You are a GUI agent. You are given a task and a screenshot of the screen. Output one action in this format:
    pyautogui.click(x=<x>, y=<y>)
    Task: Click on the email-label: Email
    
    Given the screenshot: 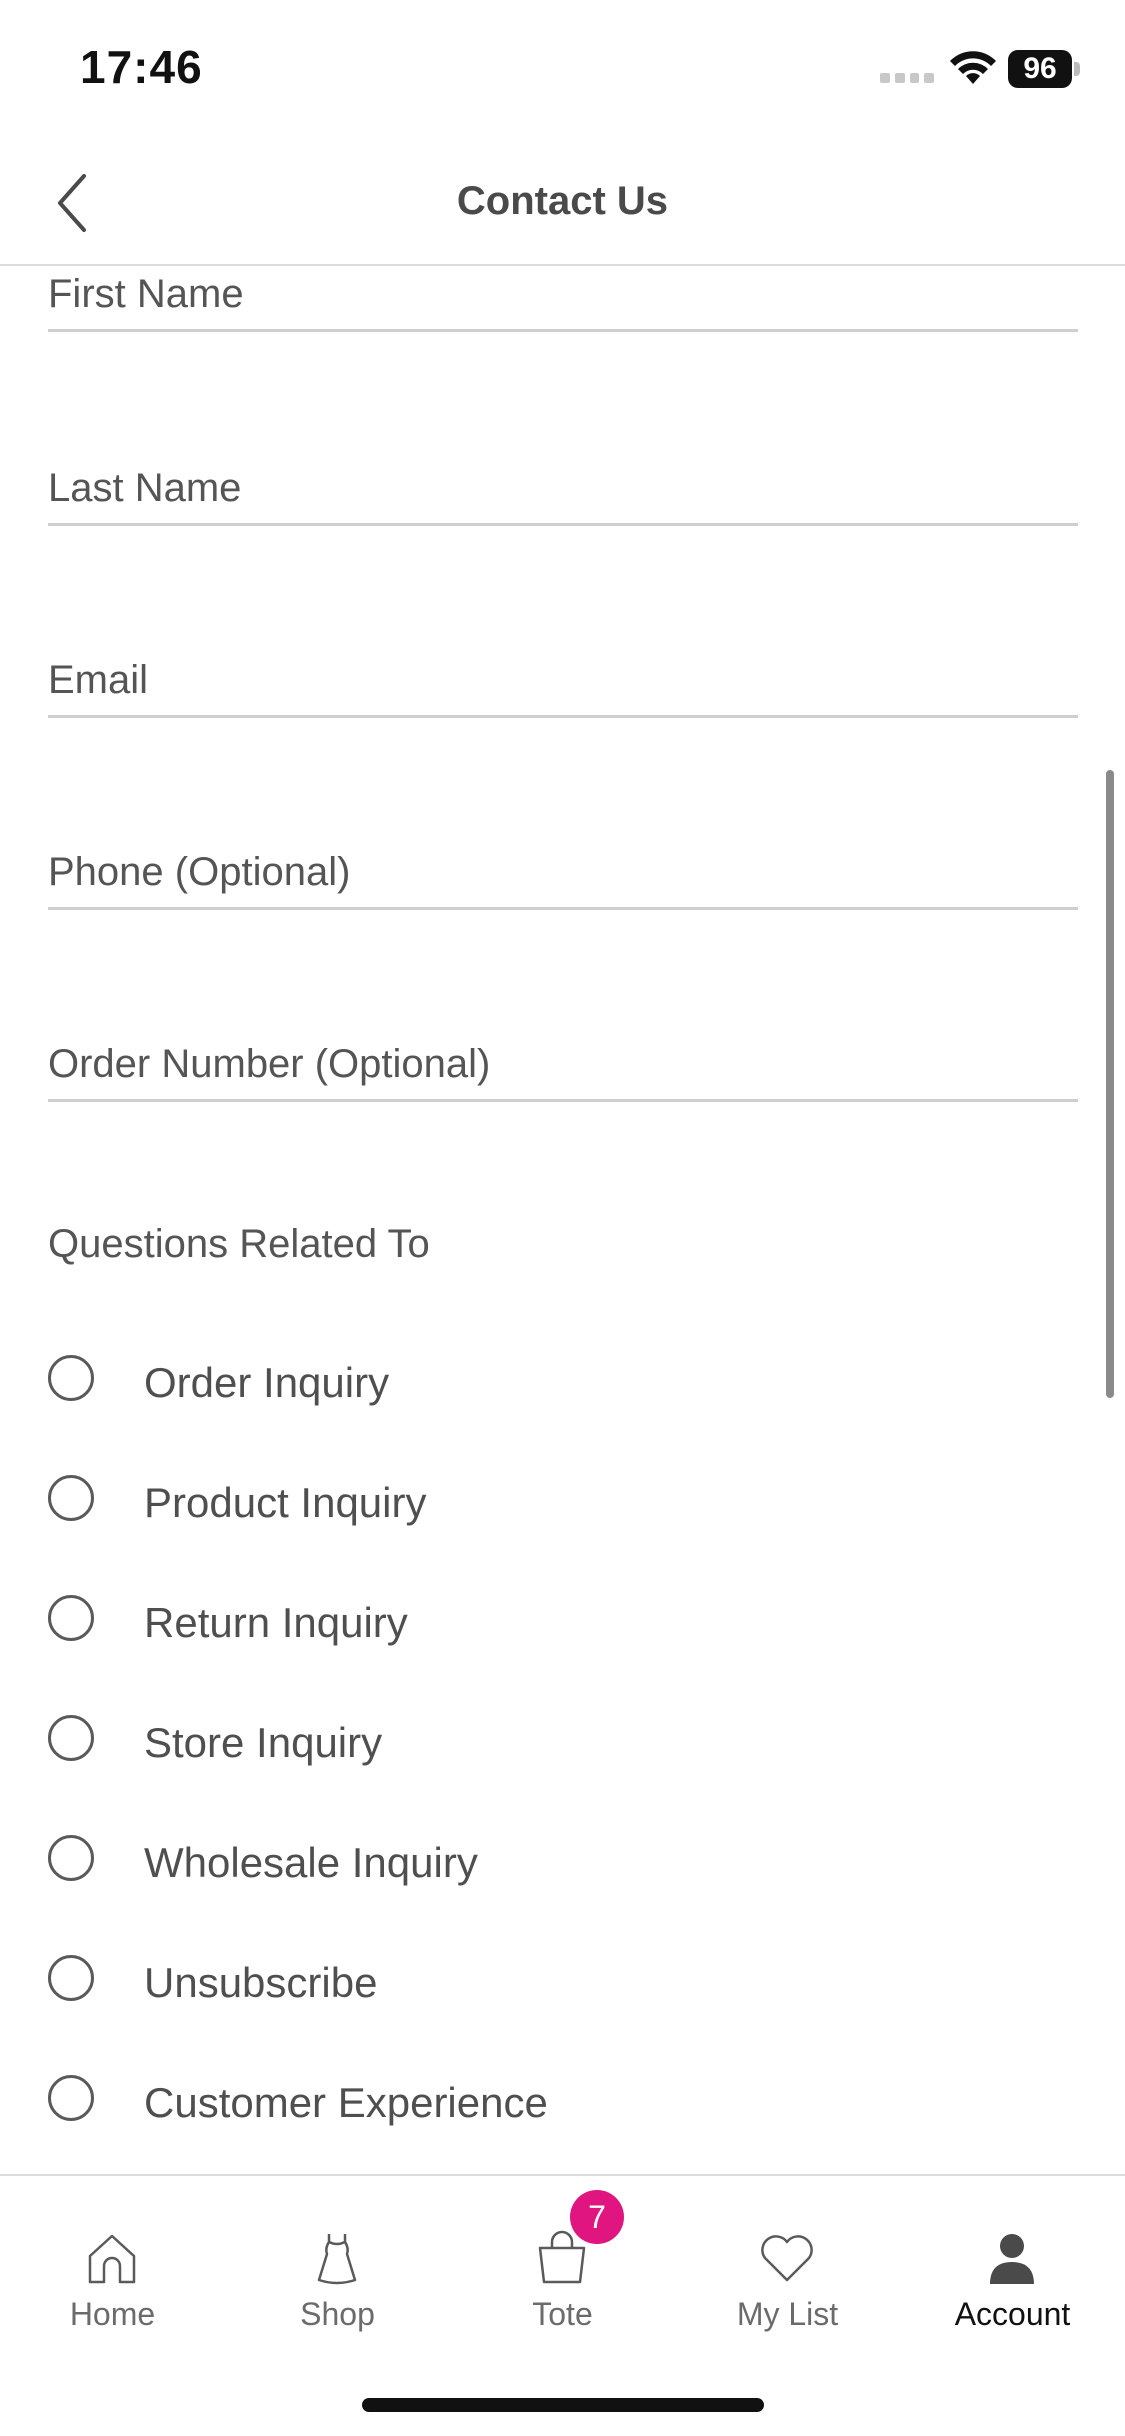 What is the action you would take?
    pyautogui.click(x=98, y=680)
    